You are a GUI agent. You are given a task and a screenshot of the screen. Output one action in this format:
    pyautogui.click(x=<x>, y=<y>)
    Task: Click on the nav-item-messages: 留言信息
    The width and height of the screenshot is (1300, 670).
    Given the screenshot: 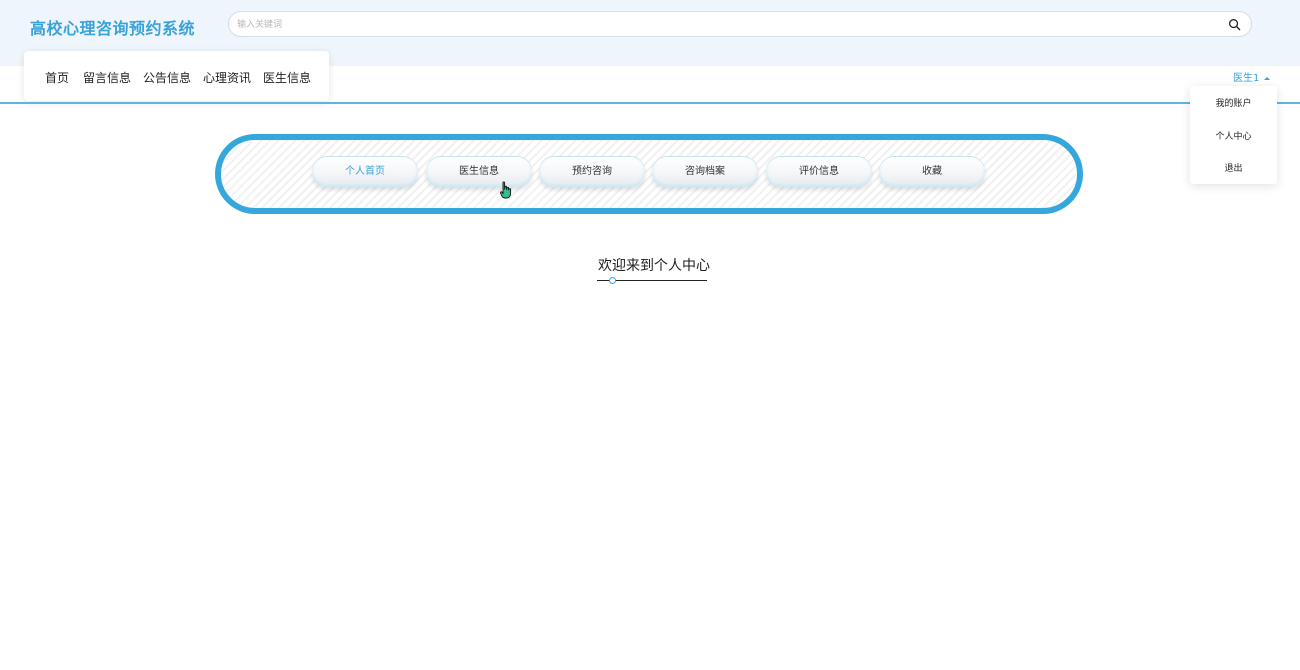 What is the action you would take?
    pyautogui.click(x=107, y=77)
    